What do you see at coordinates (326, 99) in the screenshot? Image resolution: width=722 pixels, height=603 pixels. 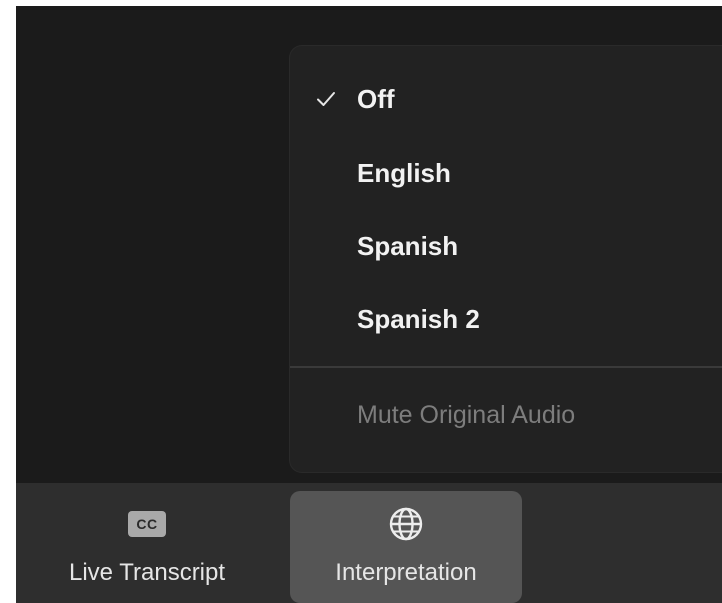 I see `checkmark-icon` at bounding box center [326, 99].